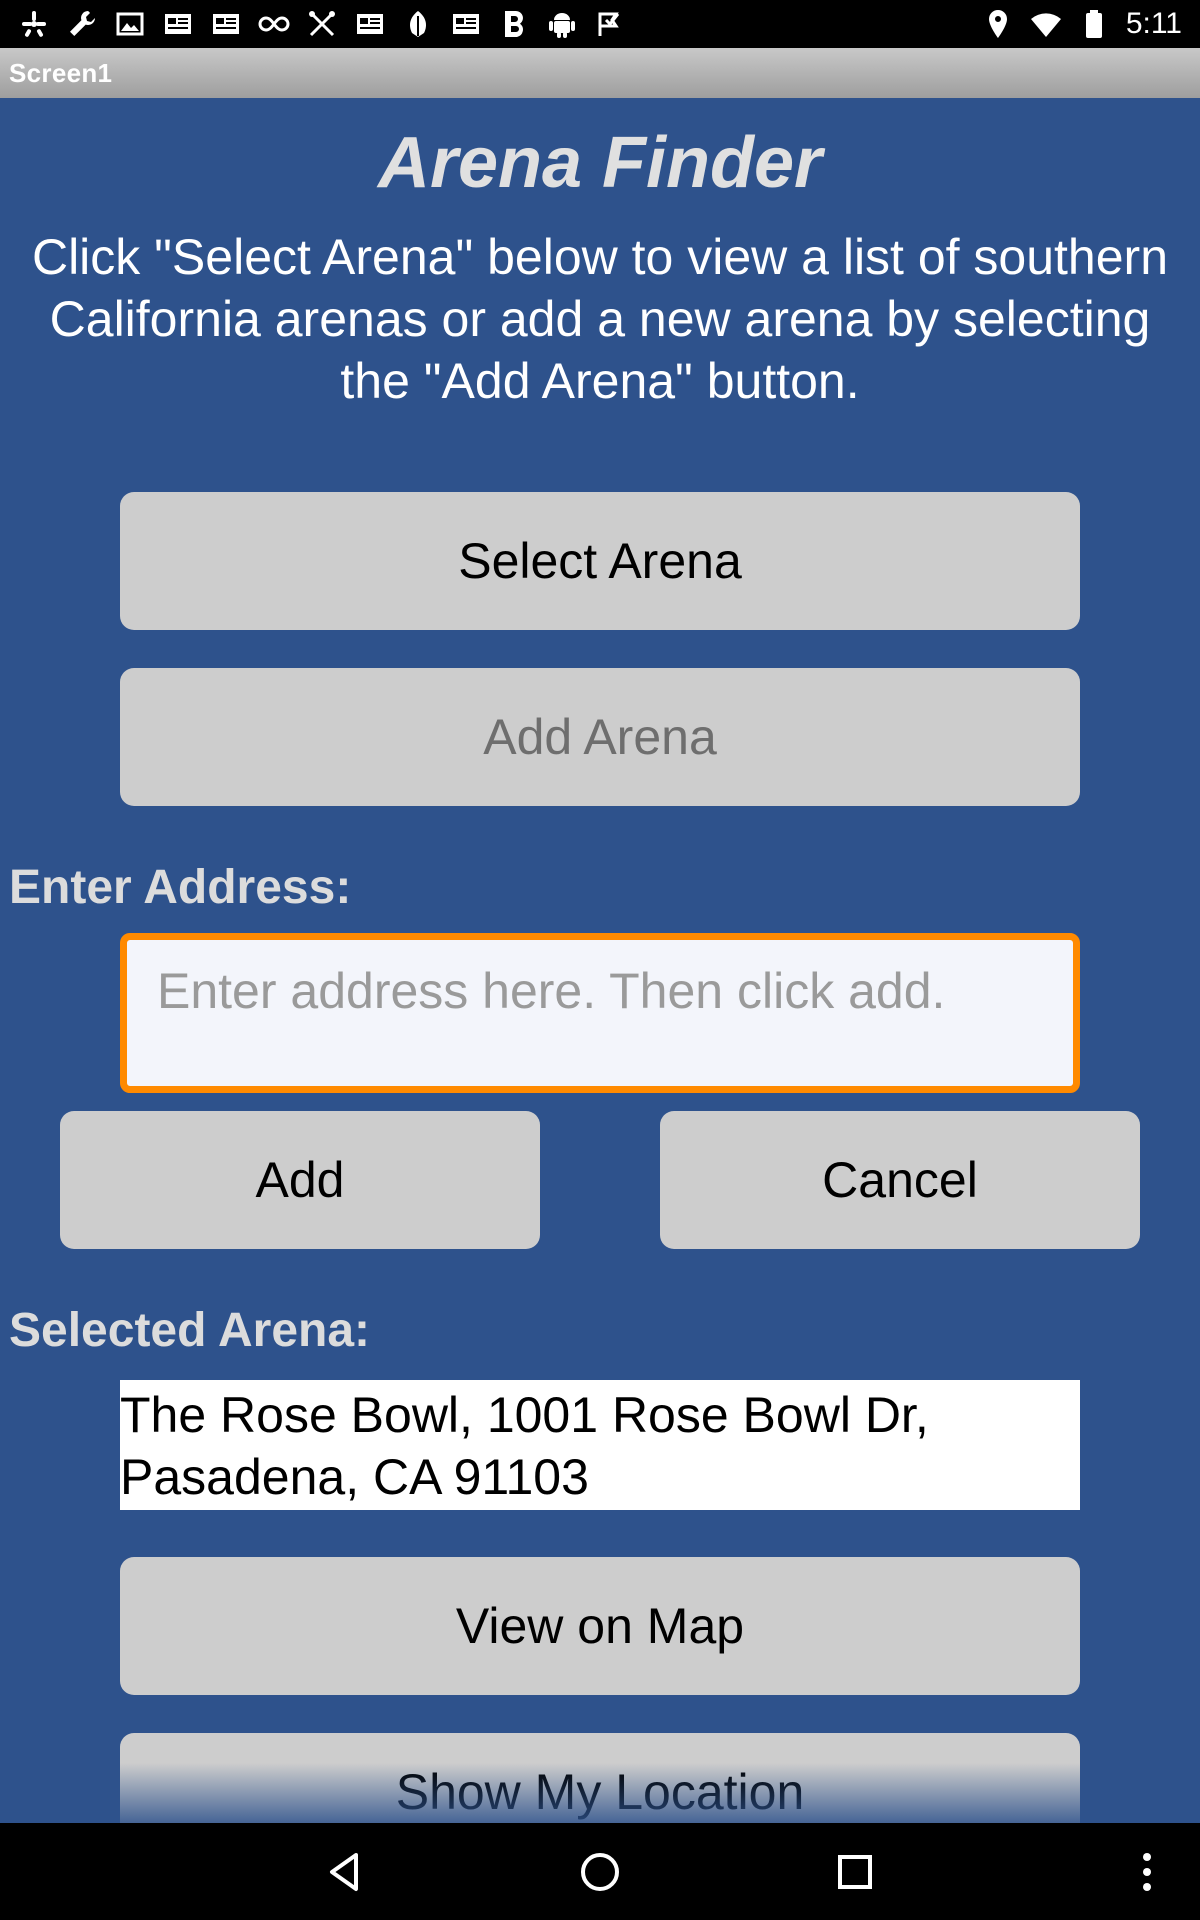  I want to click on navigation-bar, so click(600, 1871).